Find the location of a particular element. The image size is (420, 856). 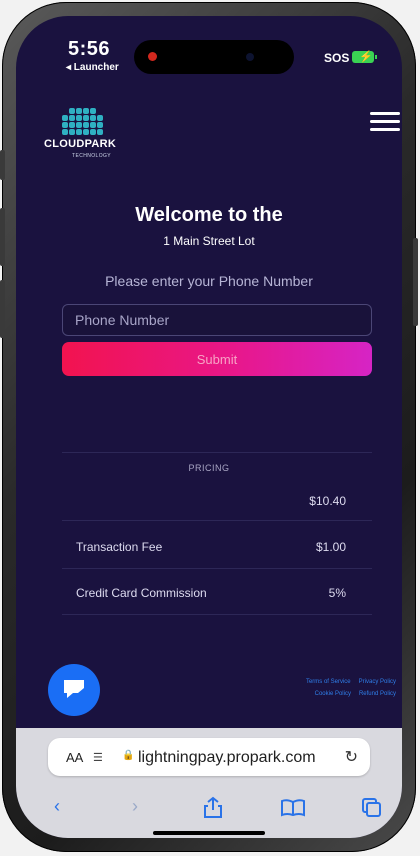

chat-button is located at coordinates (74, 690).